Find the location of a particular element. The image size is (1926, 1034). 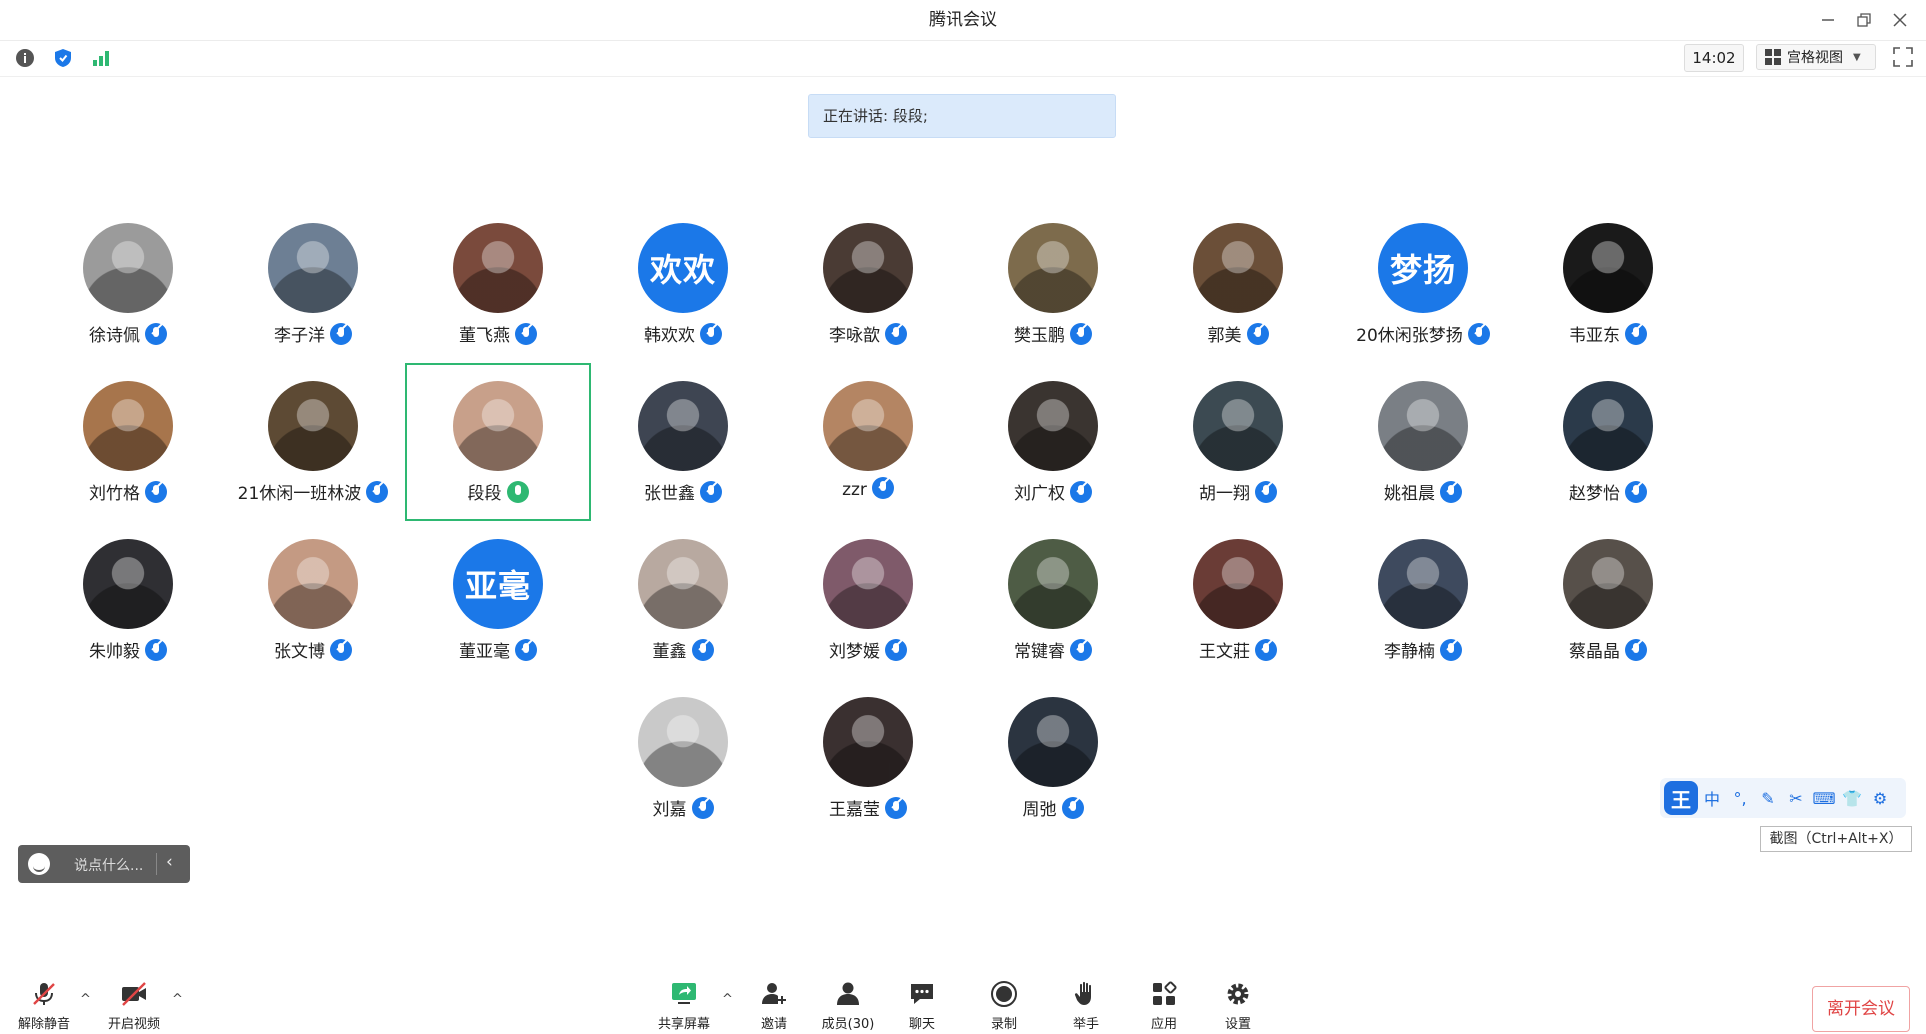

apps-icon is located at coordinates (1165, 993).